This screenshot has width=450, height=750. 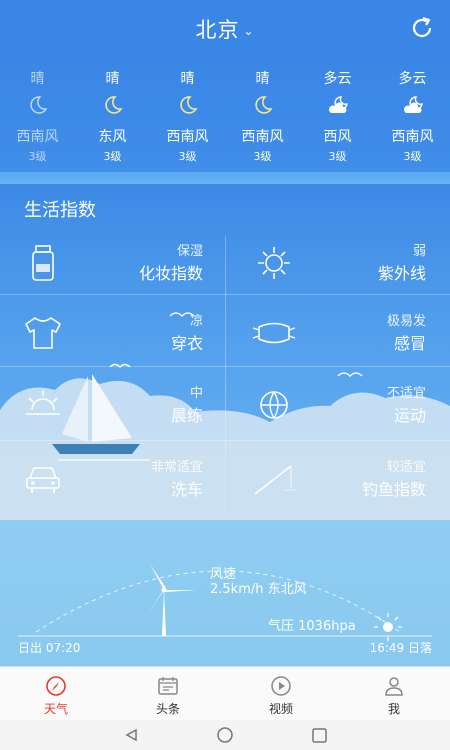 I want to click on life-index-title: 生活指数, so click(x=60, y=210).